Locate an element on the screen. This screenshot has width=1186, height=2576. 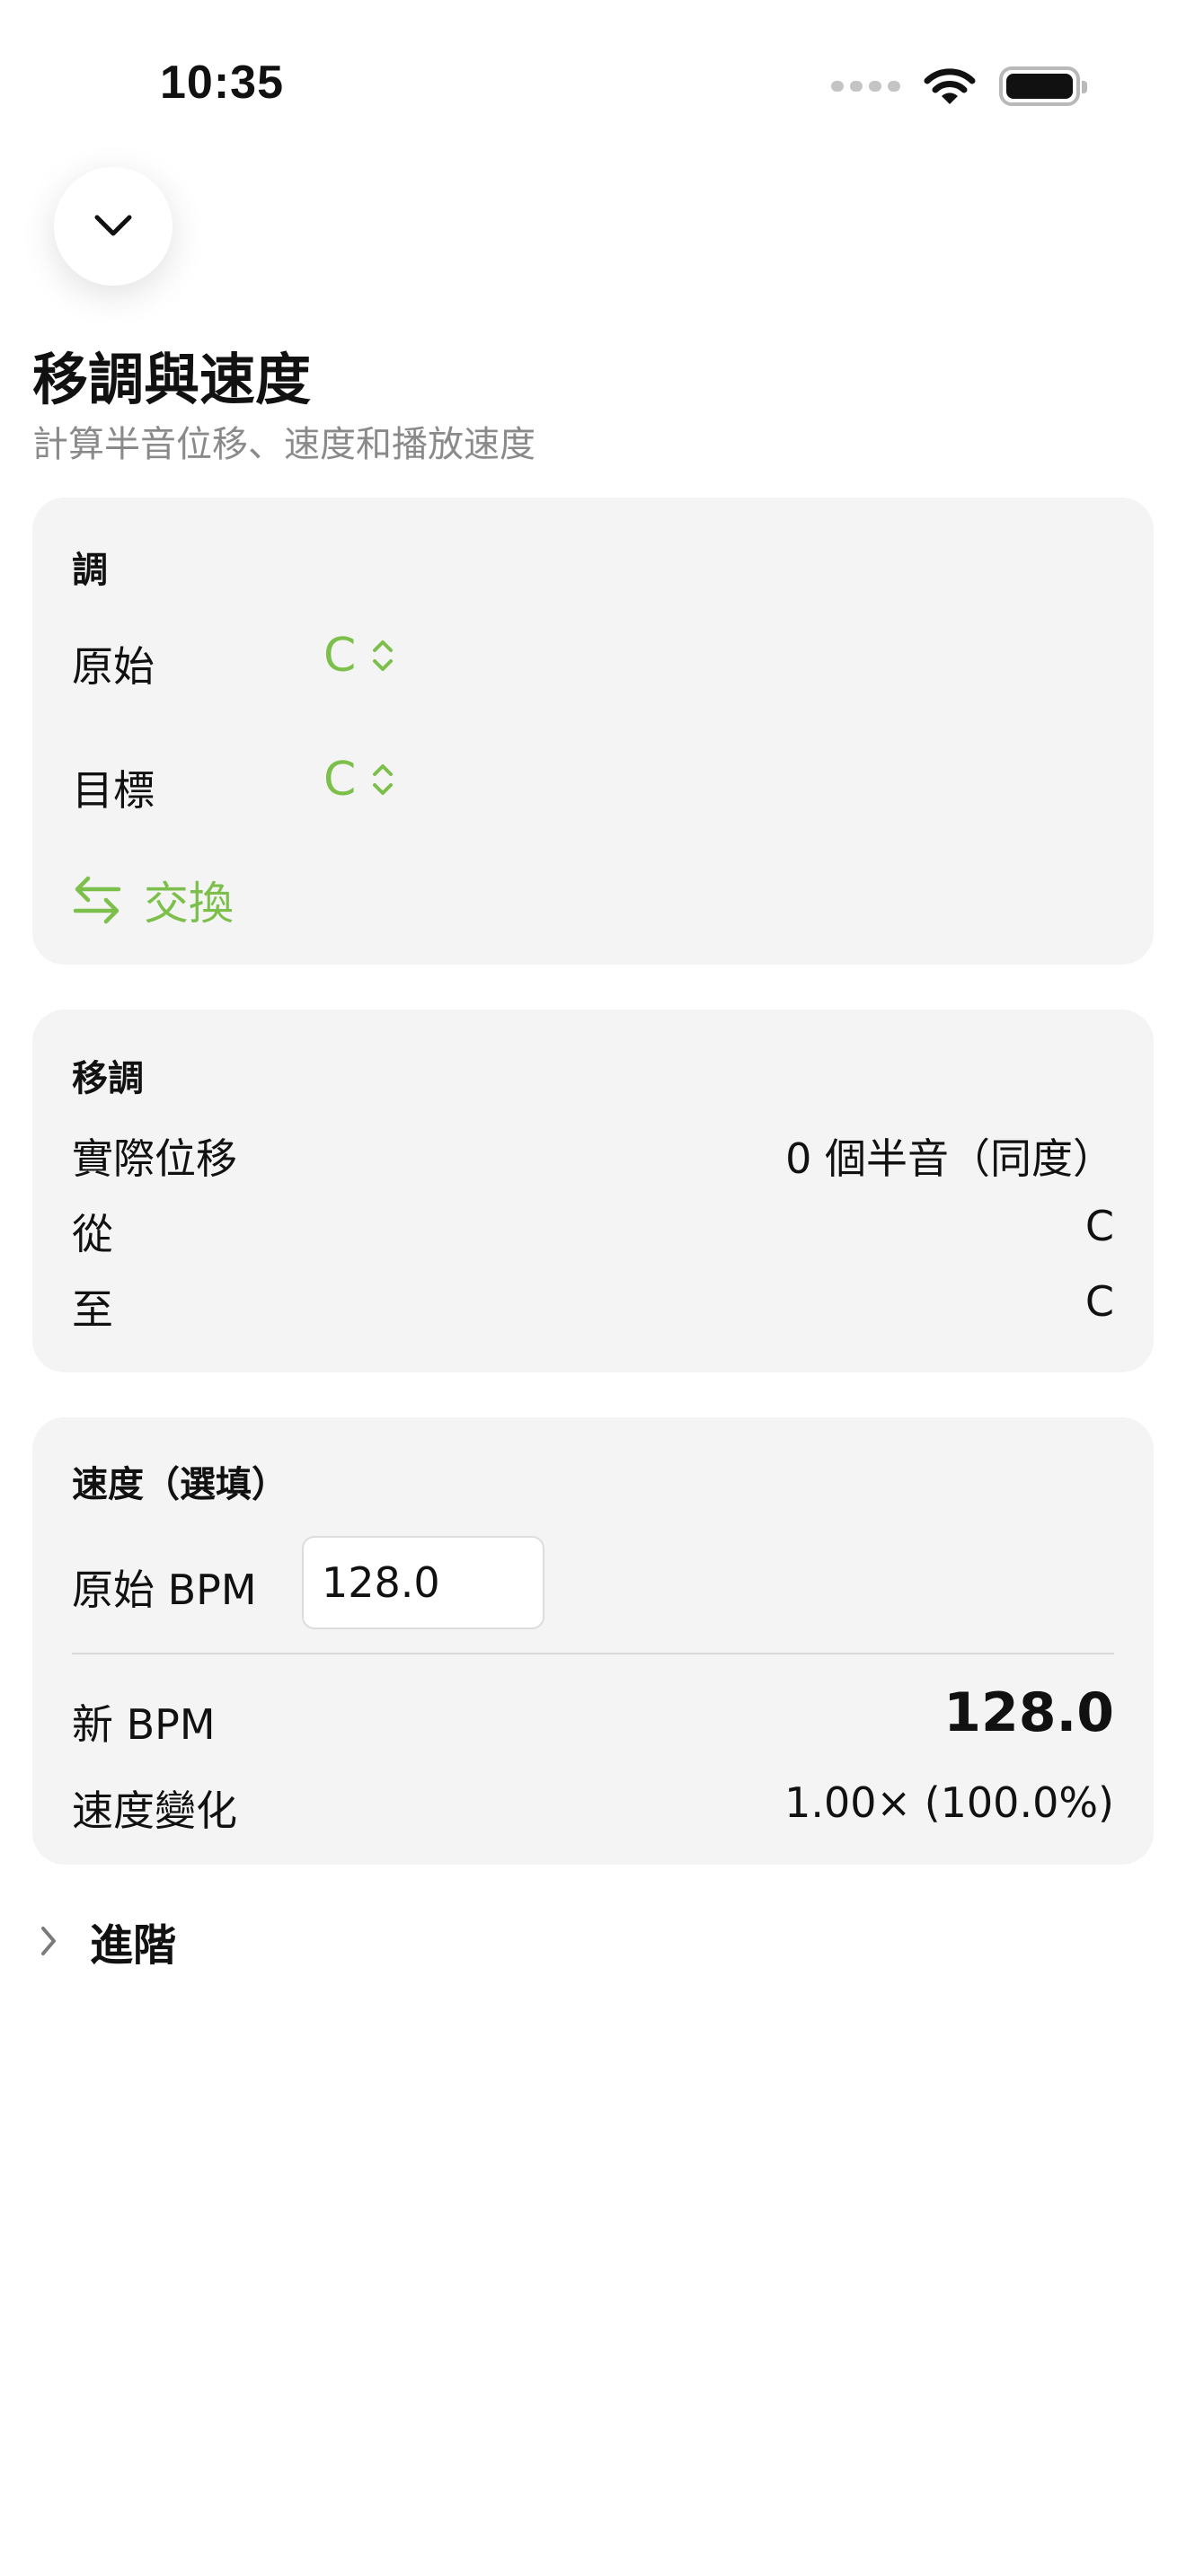
shift-value: 0 個半音（同度） is located at coordinates (949, 1158).